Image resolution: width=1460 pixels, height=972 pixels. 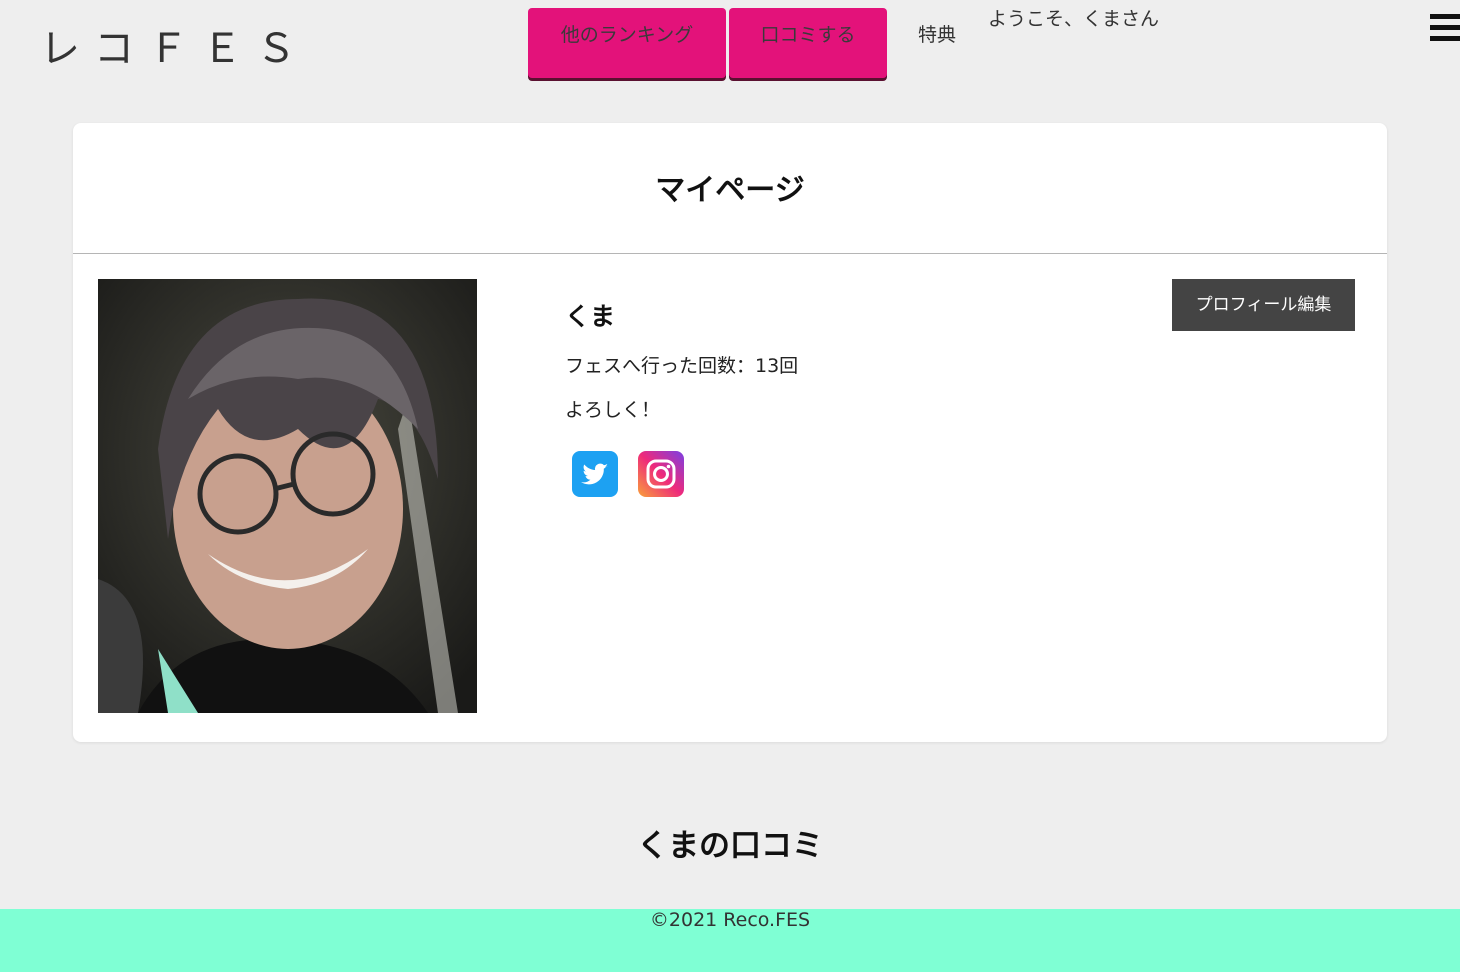 What do you see at coordinates (175, 45) in the screenshot?
I see `site-logo: レコＦＥＳ` at bounding box center [175, 45].